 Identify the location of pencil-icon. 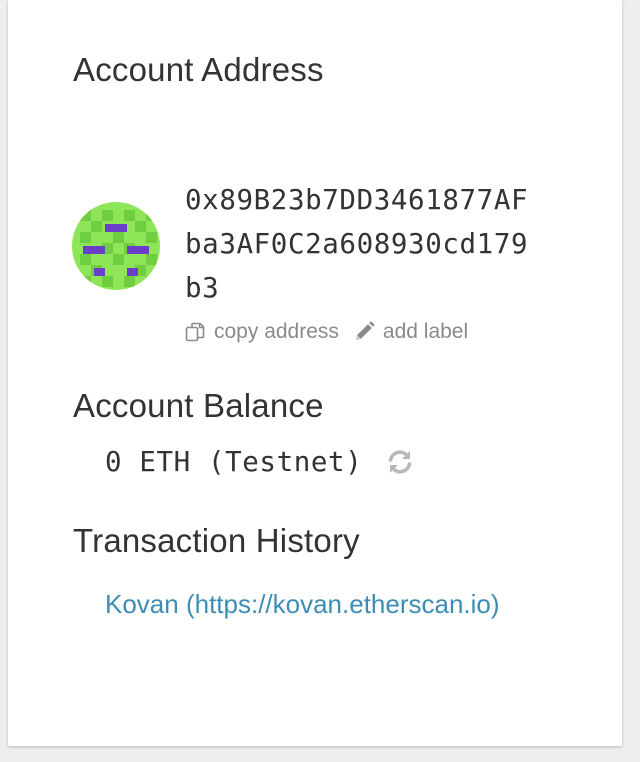
(368, 332).